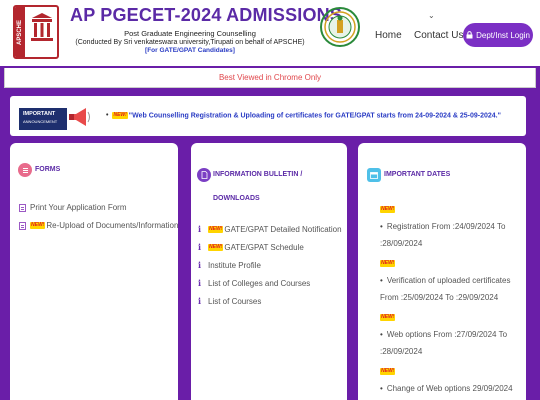 The height and width of the screenshot is (400, 540). I want to click on colleges-courses-link: i List of Colleges and Courses, so click(254, 283).